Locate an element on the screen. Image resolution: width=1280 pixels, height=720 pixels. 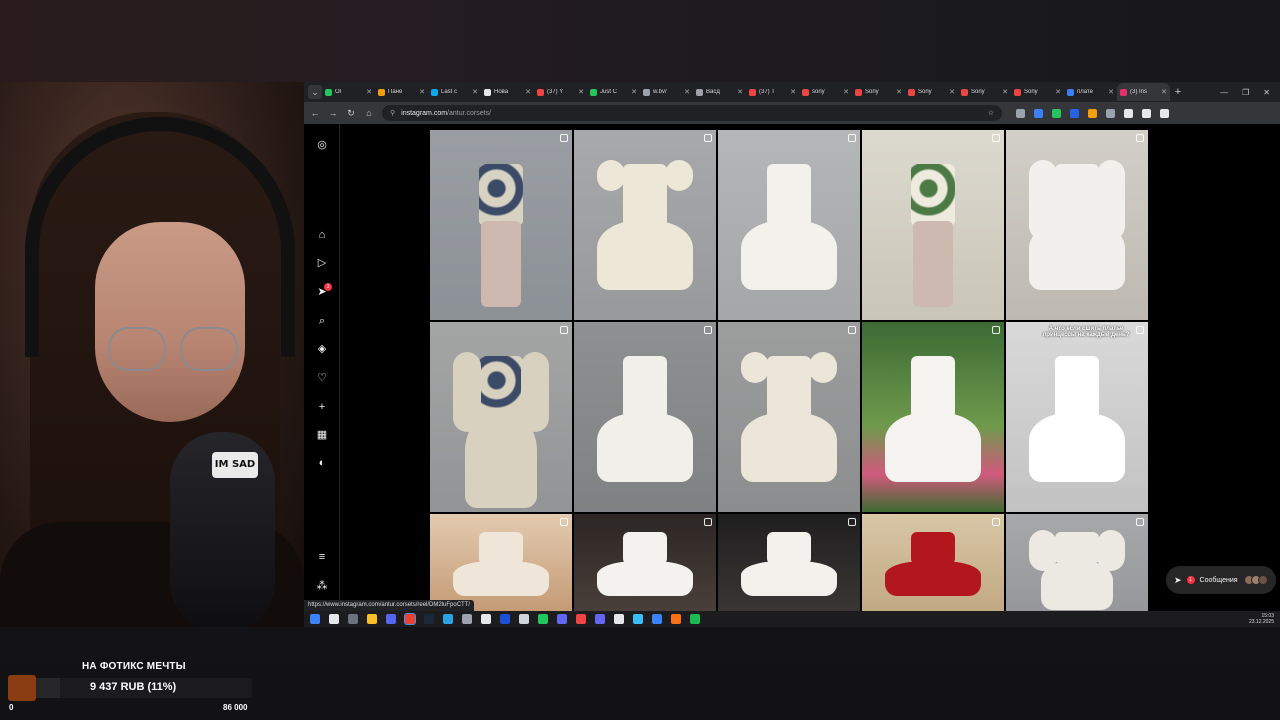
taskbar-clock: 15:03 23.12.2025 is located at coordinates (1264, 619).